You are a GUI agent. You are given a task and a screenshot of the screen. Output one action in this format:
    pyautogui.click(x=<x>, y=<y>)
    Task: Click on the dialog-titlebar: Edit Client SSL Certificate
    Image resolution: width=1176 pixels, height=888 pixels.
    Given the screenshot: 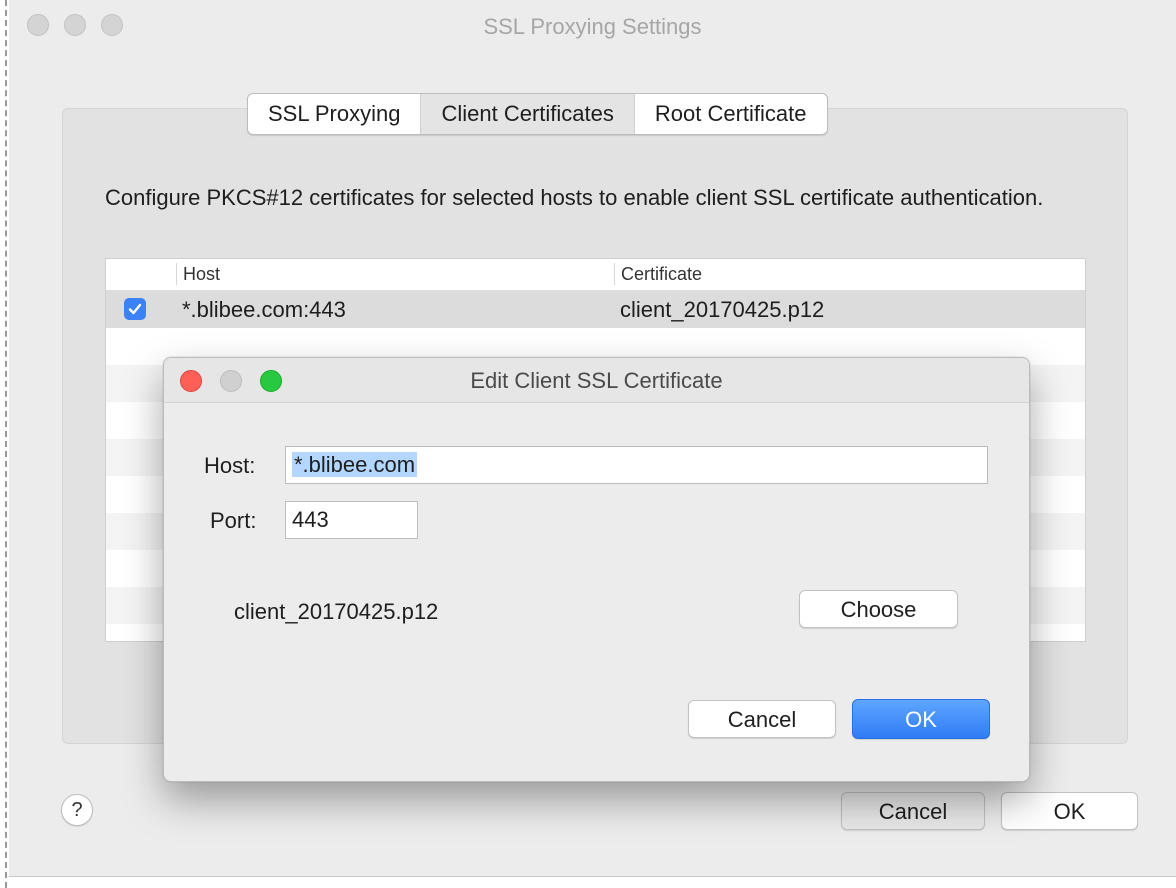 What is the action you would take?
    pyautogui.click(x=596, y=380)
    